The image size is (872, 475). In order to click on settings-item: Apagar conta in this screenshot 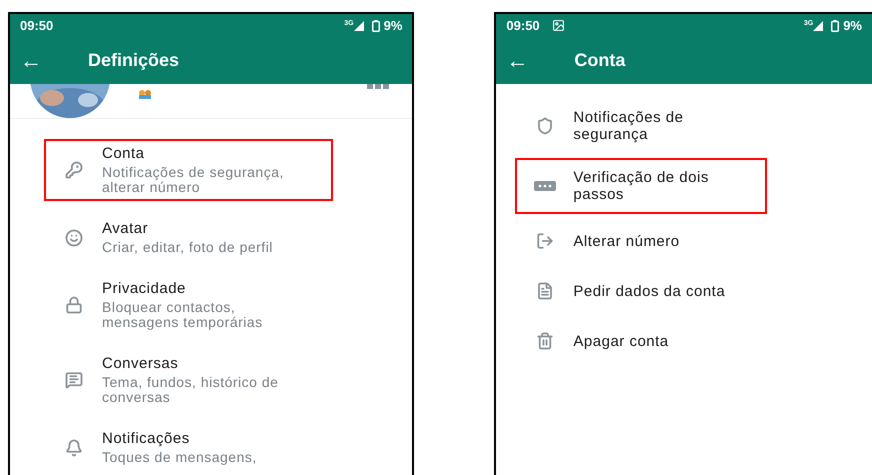, I will do `click(641, 341)`.